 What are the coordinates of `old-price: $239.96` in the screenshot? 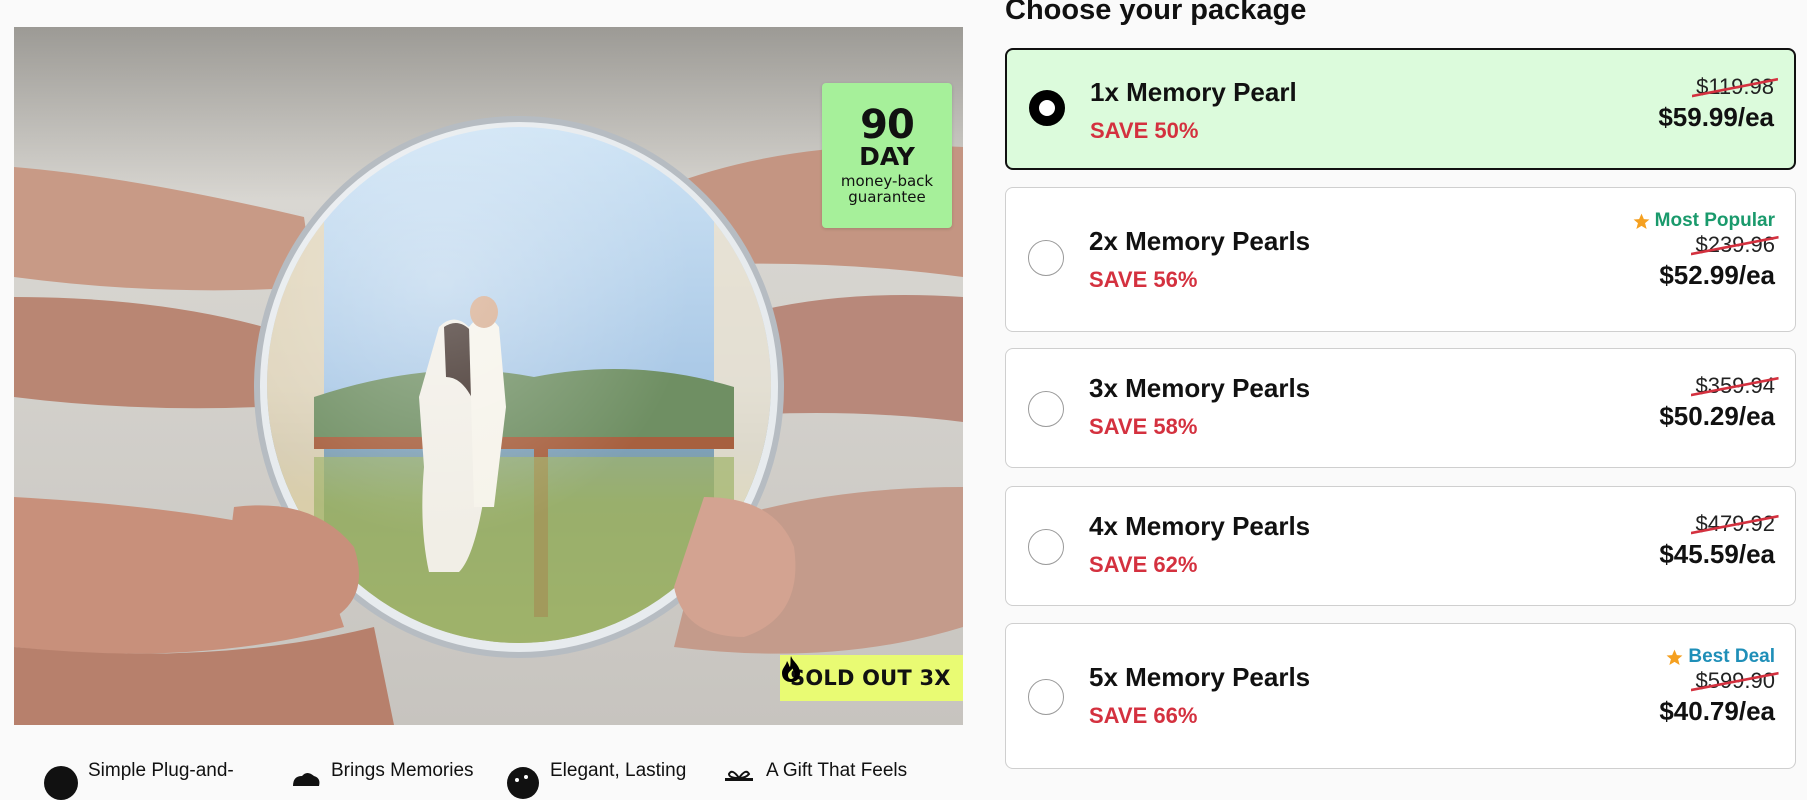 It's located at (1735, 245).